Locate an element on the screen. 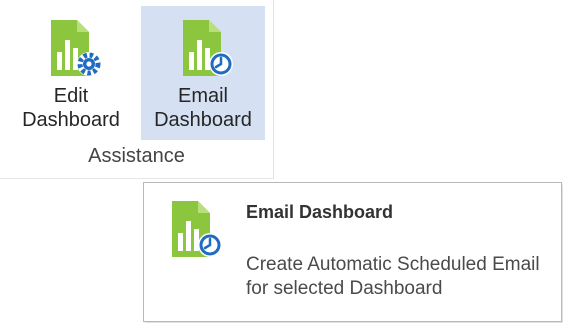 The width and height of the screenshot is (563, 323). dashboard-settings-icon is located at coordinates (76, 48).